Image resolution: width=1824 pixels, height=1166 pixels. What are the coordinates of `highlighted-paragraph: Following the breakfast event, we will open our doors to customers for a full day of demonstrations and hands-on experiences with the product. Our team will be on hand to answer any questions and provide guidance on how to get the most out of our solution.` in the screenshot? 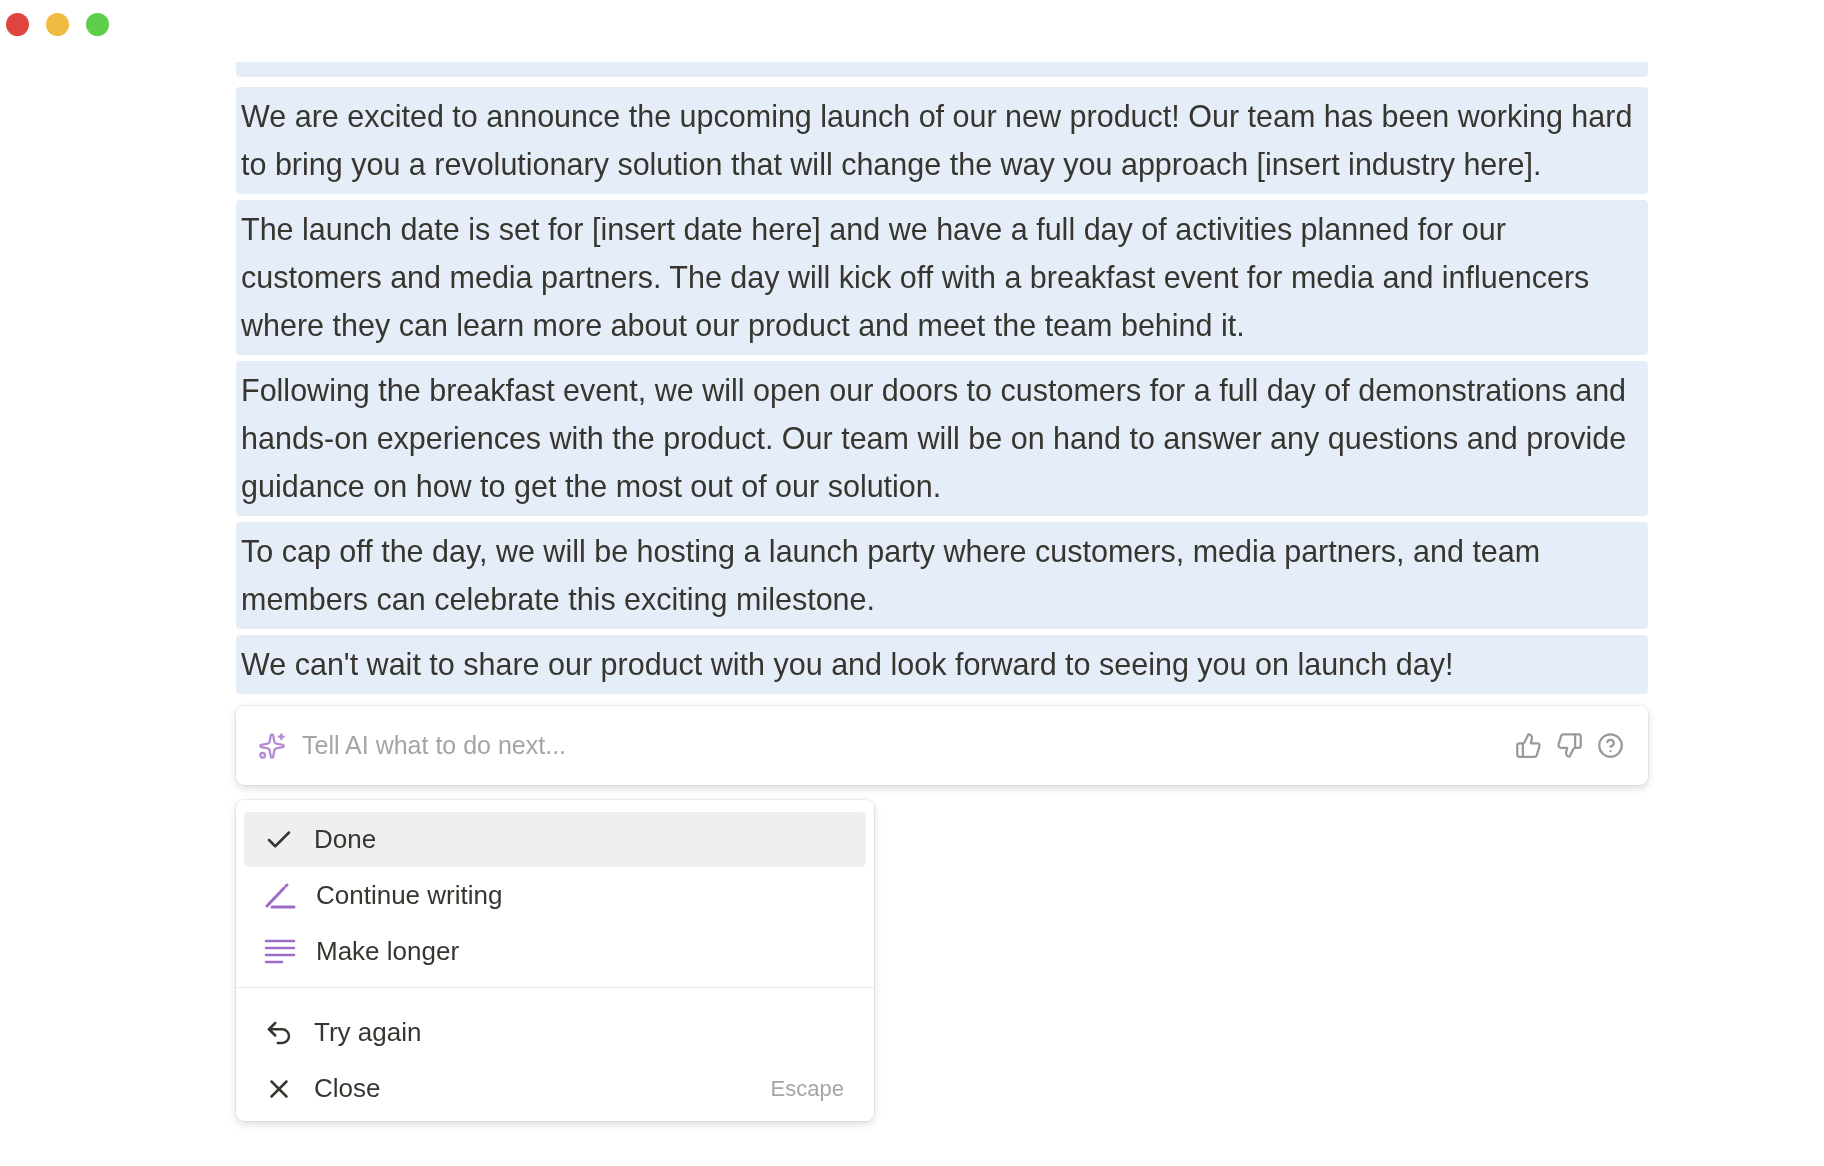 It's located at (942, 438).